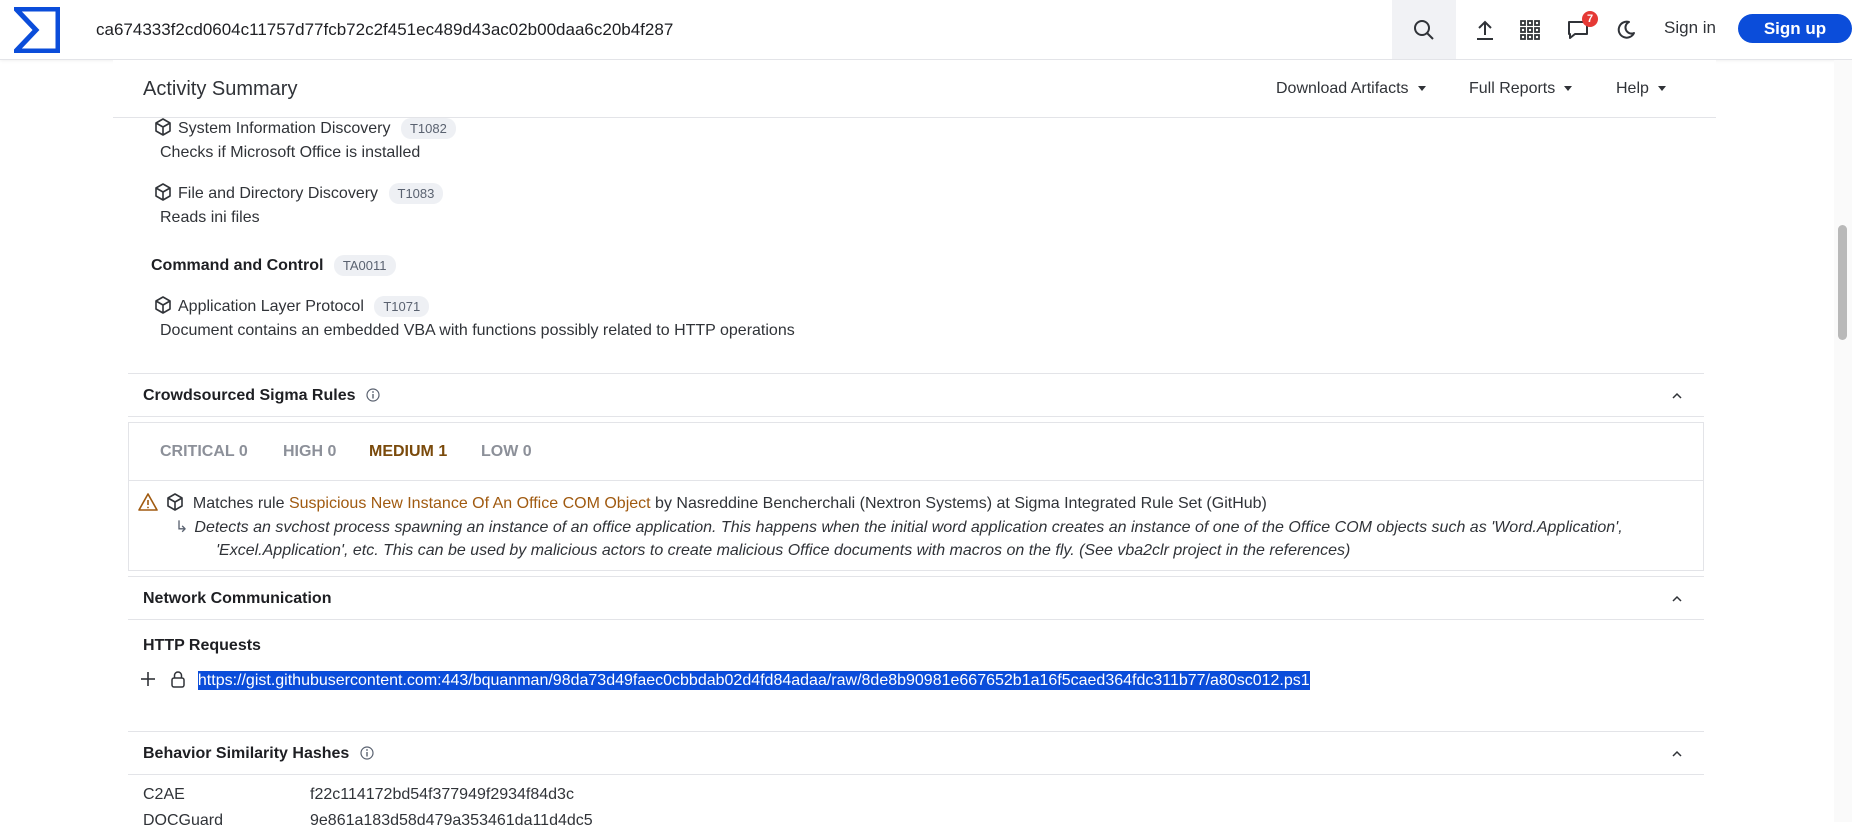 Image resolution: width=1852 pixels, height=830 pixels. I want to click on tab-medium: MEDIUM 1, so click(408, 452).